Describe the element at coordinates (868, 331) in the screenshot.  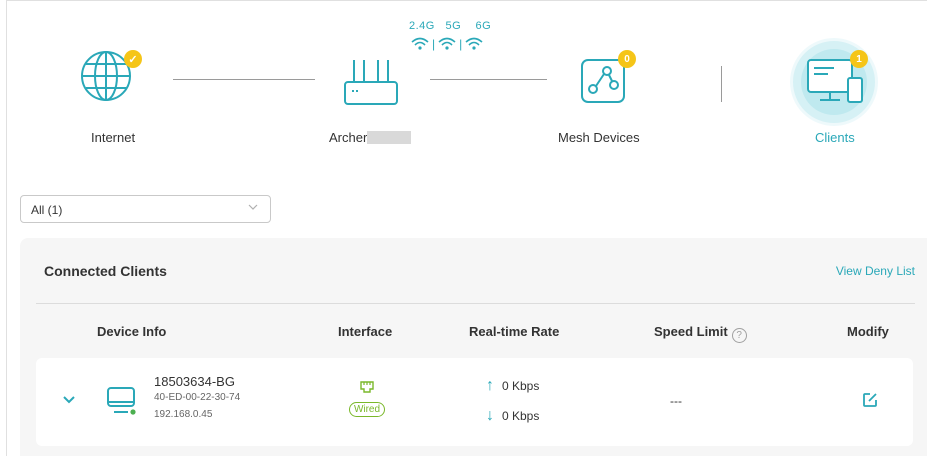
I see `column-header-modify: Modify` at that location.